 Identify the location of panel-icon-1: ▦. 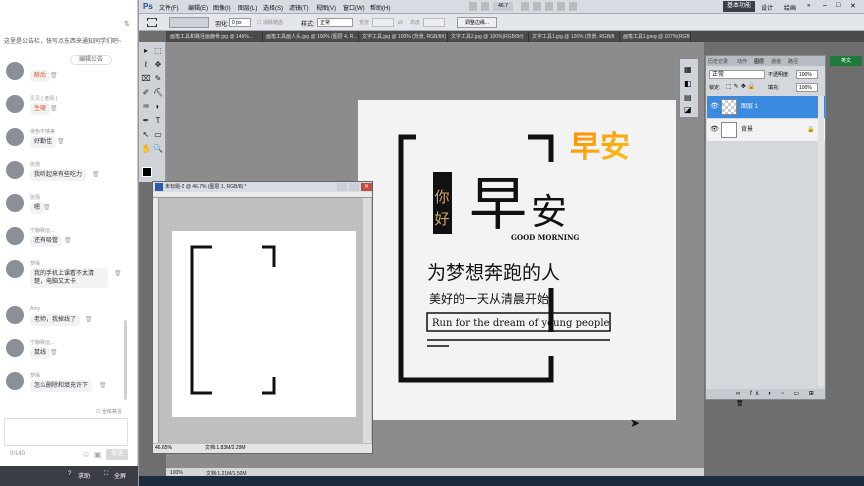
(688, 69).